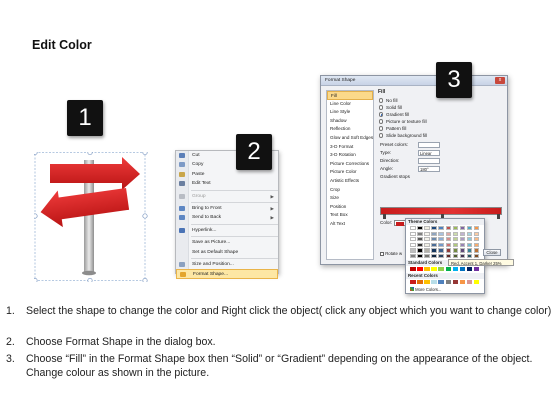 The width and height of the screenshot is (560, 420). Describe the element at coordinates (227, 217) in the screenshot. I see `menu-item: Send to Back ▶` at that location.